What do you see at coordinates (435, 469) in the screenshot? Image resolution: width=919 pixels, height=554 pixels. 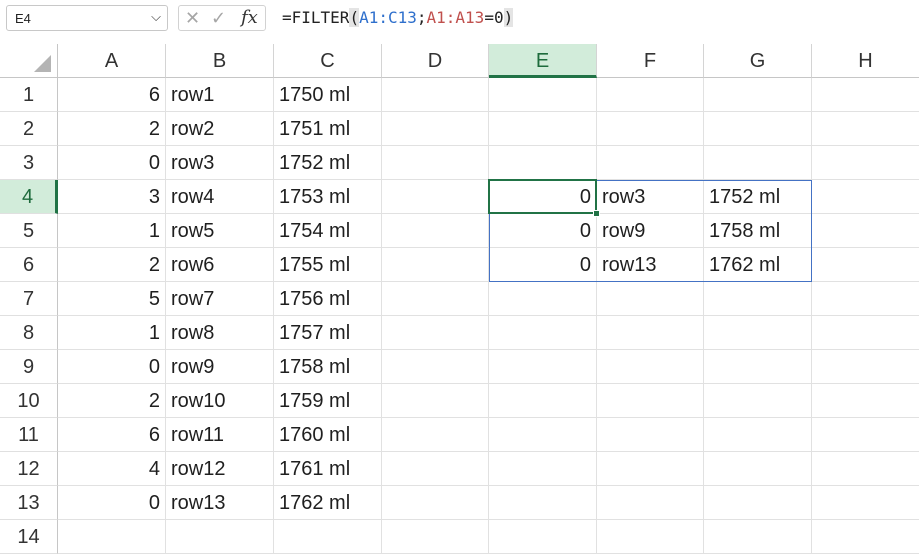 I see `cell-d12` at bounding box center [435, 469].